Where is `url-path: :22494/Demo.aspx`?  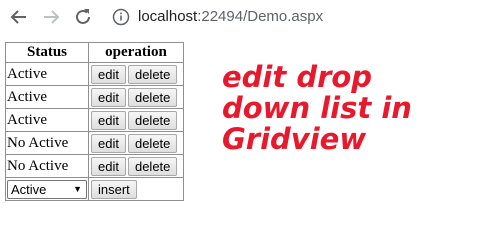 url-path: :22494/Demo.aspx is located at coordinates (260, 16).